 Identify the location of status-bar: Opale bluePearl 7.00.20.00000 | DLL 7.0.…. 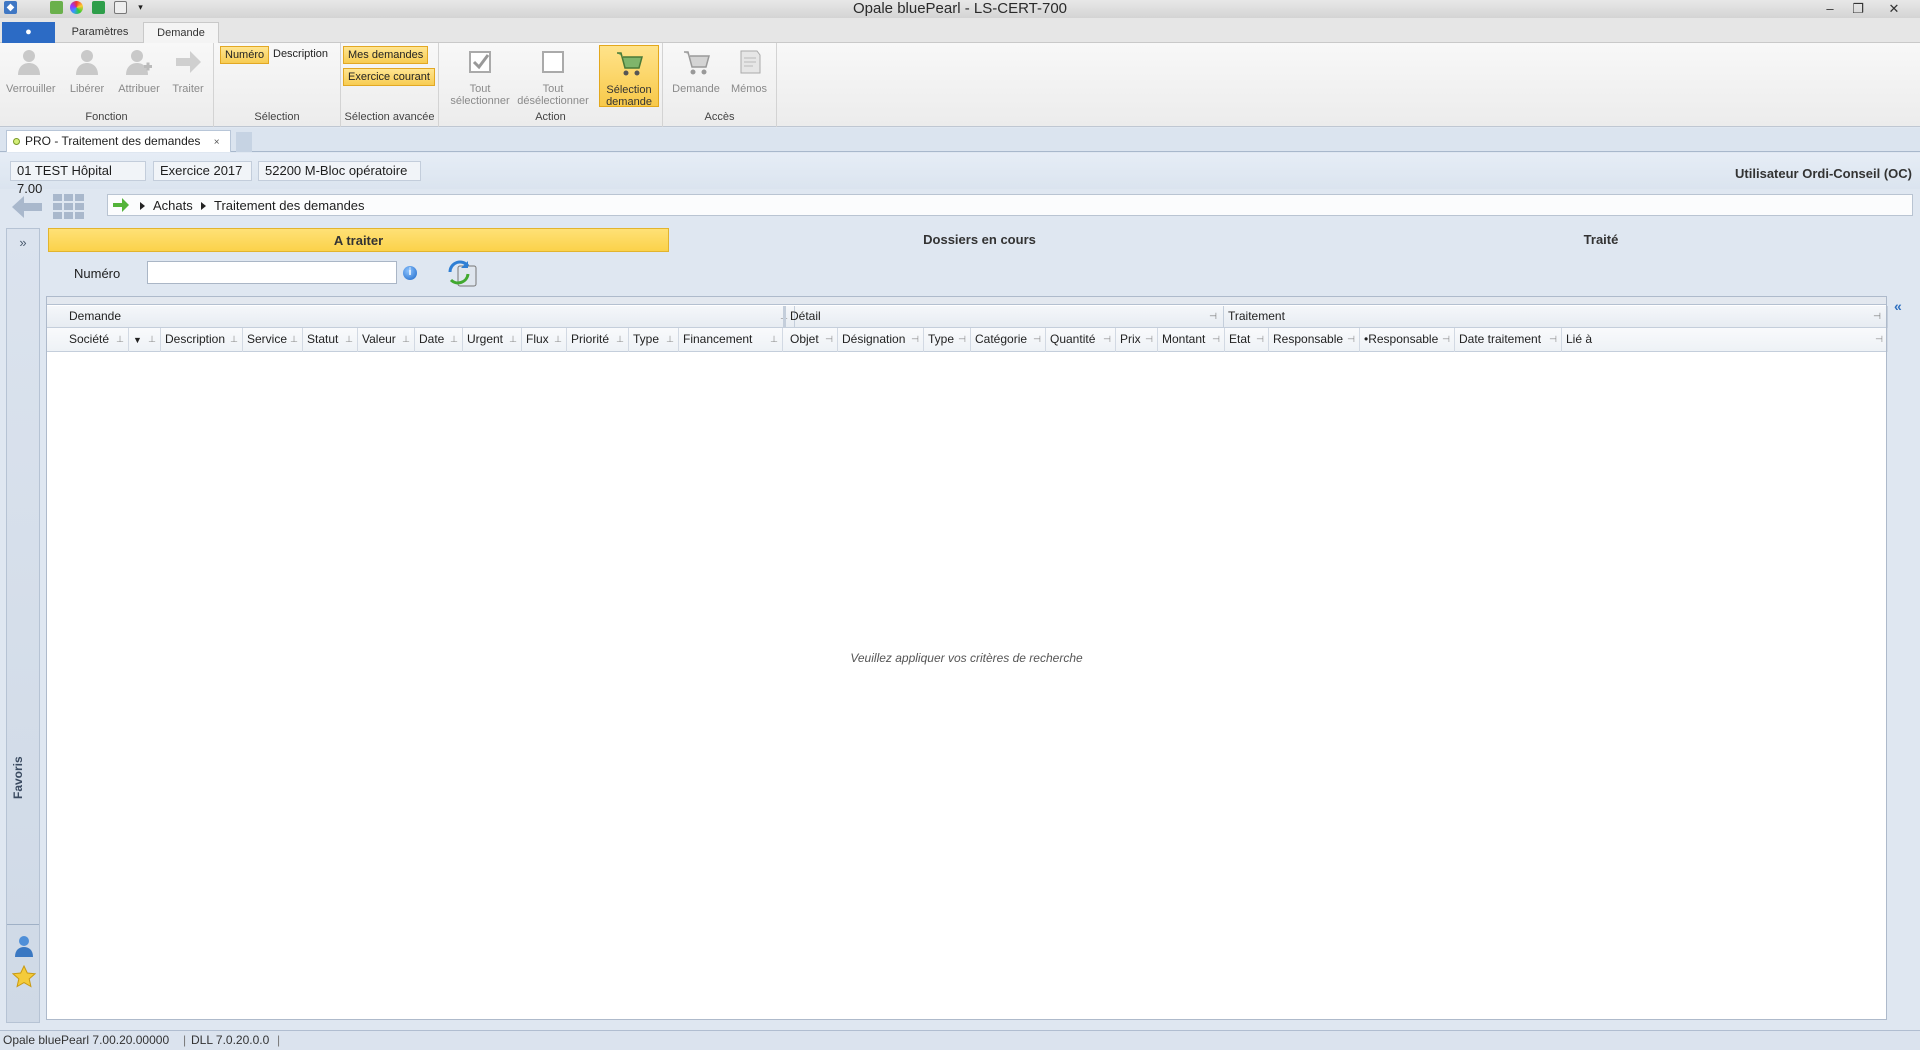
(960, 1040).